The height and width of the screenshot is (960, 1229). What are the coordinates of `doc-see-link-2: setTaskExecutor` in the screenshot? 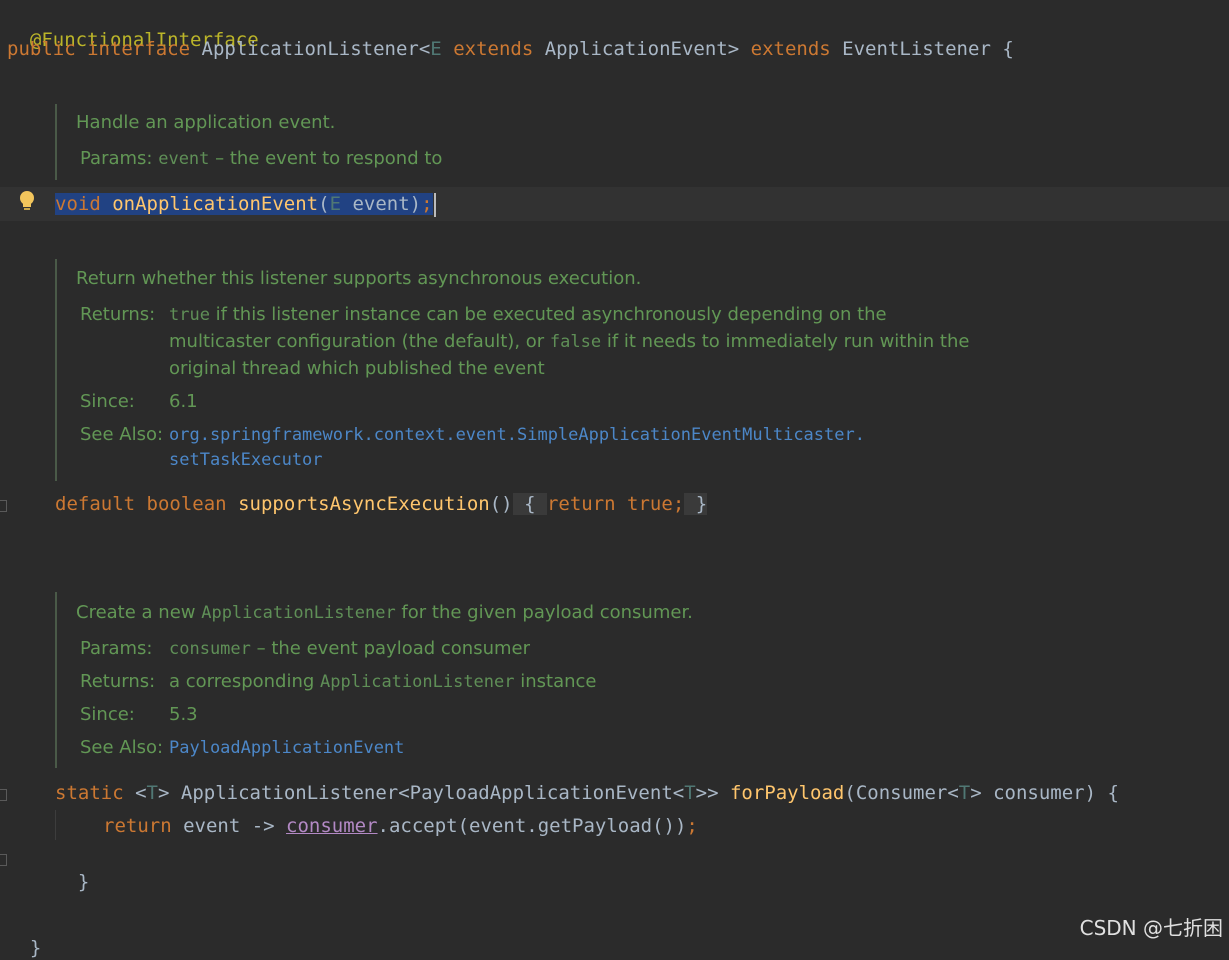 It's located at (246, 460).